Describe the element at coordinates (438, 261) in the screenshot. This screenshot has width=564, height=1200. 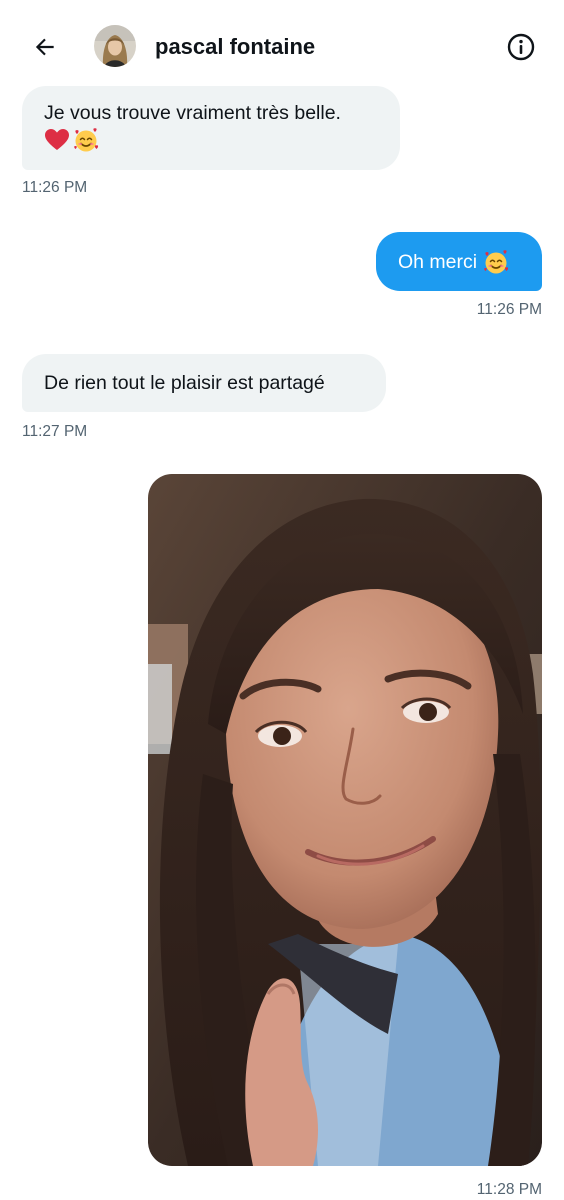
I see `message-text: Oh merci` at that location.